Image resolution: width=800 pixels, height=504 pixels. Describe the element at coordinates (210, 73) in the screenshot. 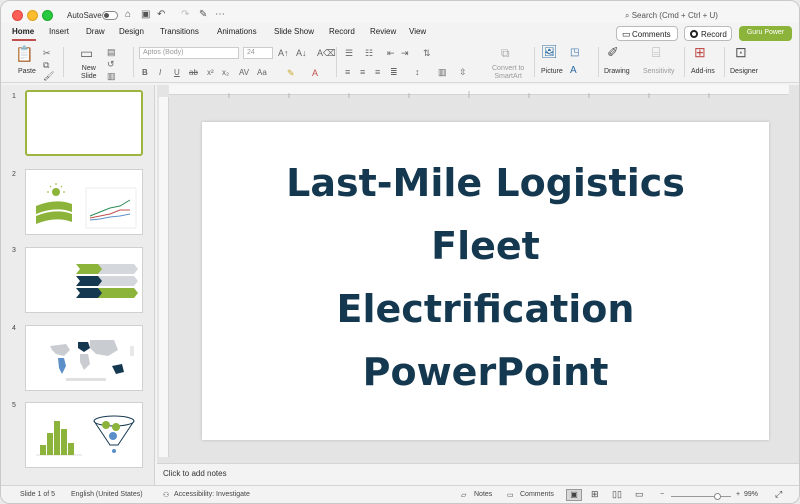

I see `superscript-icon: x²` at that location.